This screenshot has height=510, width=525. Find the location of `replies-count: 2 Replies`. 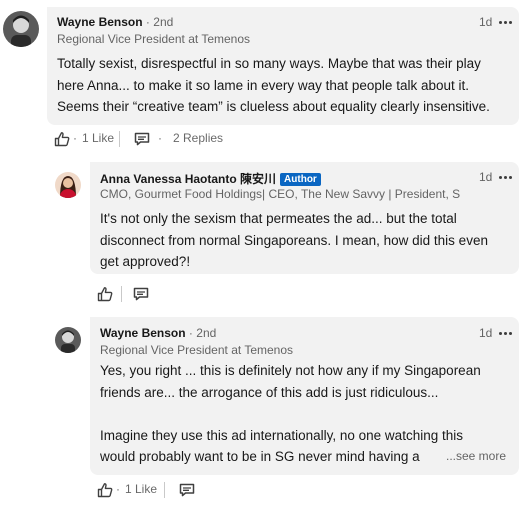

replies-count: 2 Replies is located at coordinates (198, 138).